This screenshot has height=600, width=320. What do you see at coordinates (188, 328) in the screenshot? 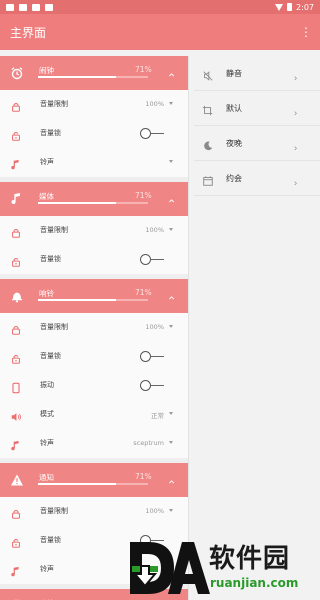
I see `pane-divider` at bounding box center [188, 328].